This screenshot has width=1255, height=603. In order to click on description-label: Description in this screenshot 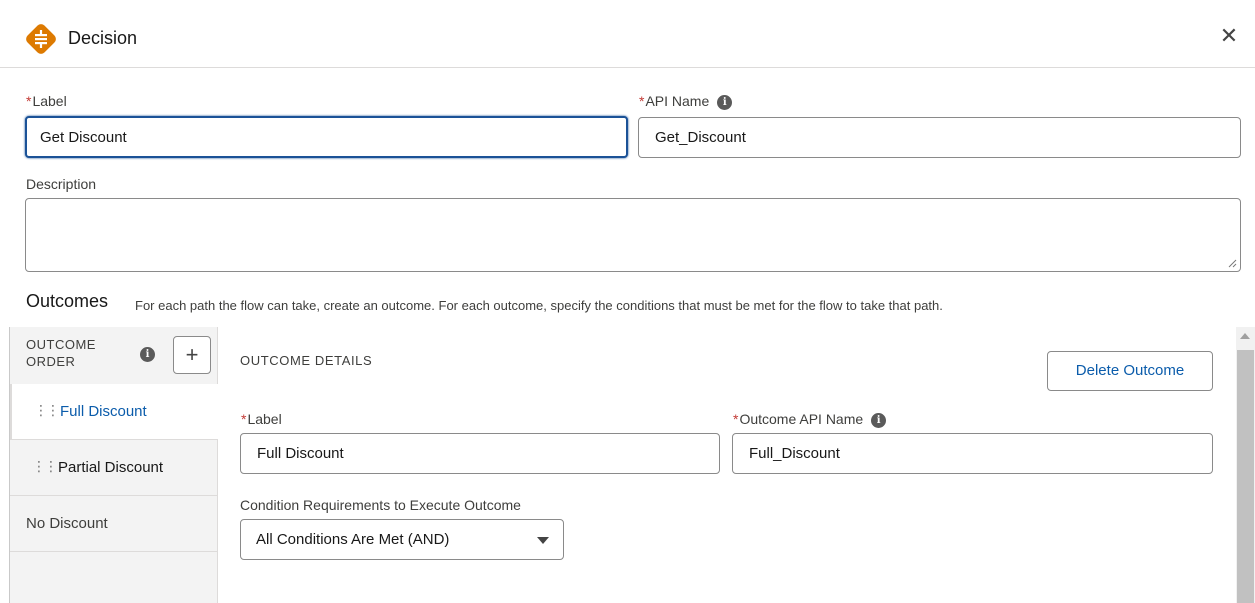, I will do `click(61, 184)`.